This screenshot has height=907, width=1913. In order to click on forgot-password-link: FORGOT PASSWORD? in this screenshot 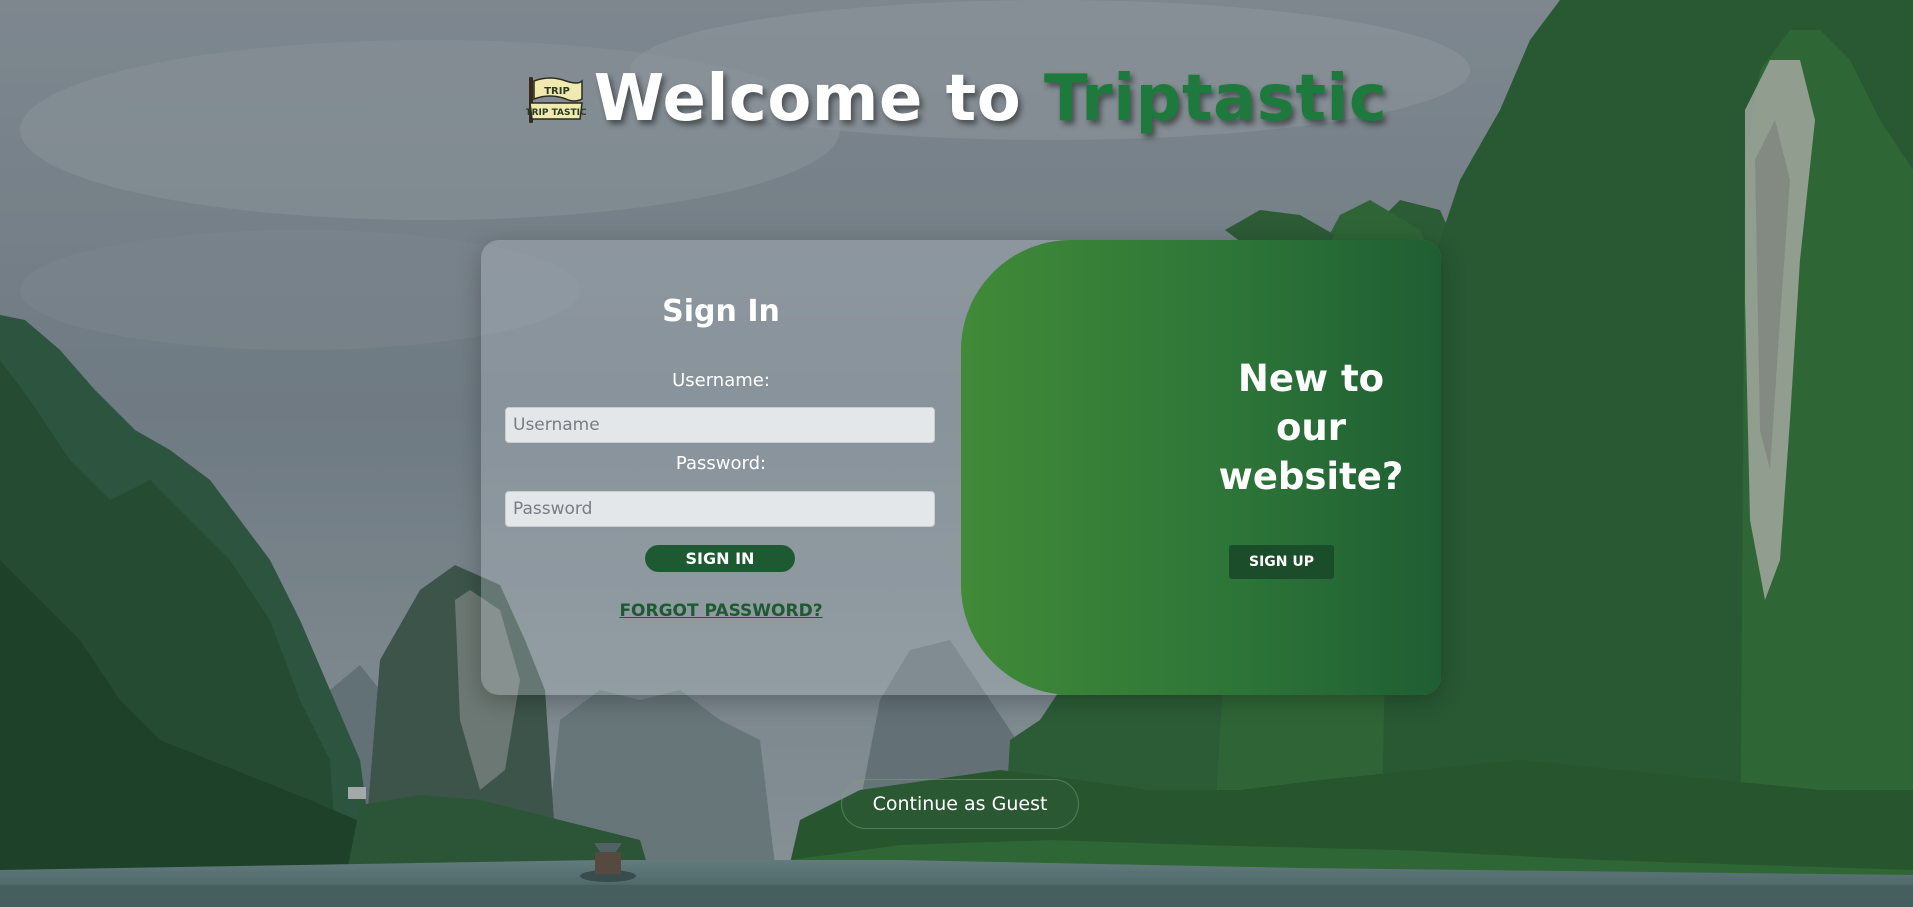, I will do `click(721, 611)`.